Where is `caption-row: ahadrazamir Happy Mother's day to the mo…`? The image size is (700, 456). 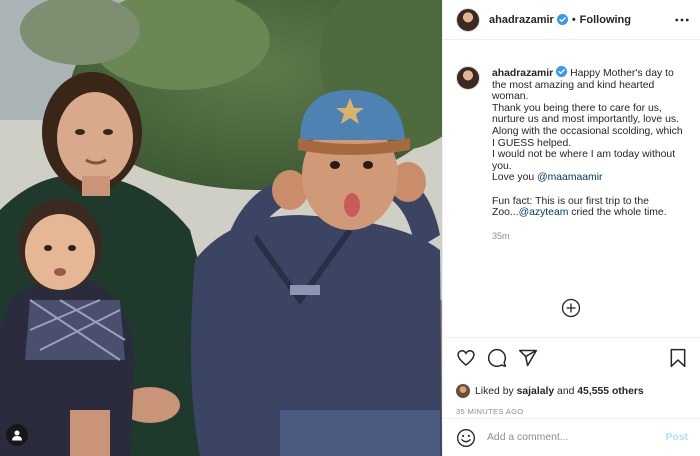
caption-row: ahadrazamir Happy Mother's day to the mo… is located at coordinates (572, 142).